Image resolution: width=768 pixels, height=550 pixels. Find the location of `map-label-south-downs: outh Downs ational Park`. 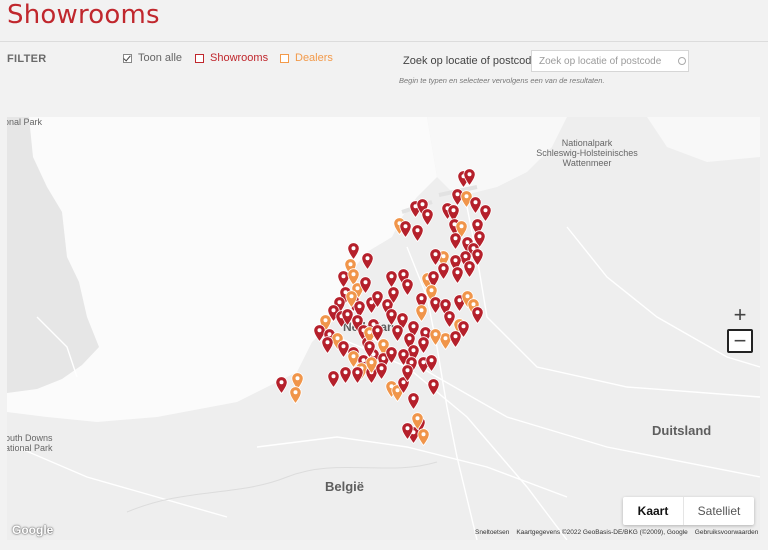

map-label-south-downs: outh Downs ational Park is located at coordinates (30, 443).